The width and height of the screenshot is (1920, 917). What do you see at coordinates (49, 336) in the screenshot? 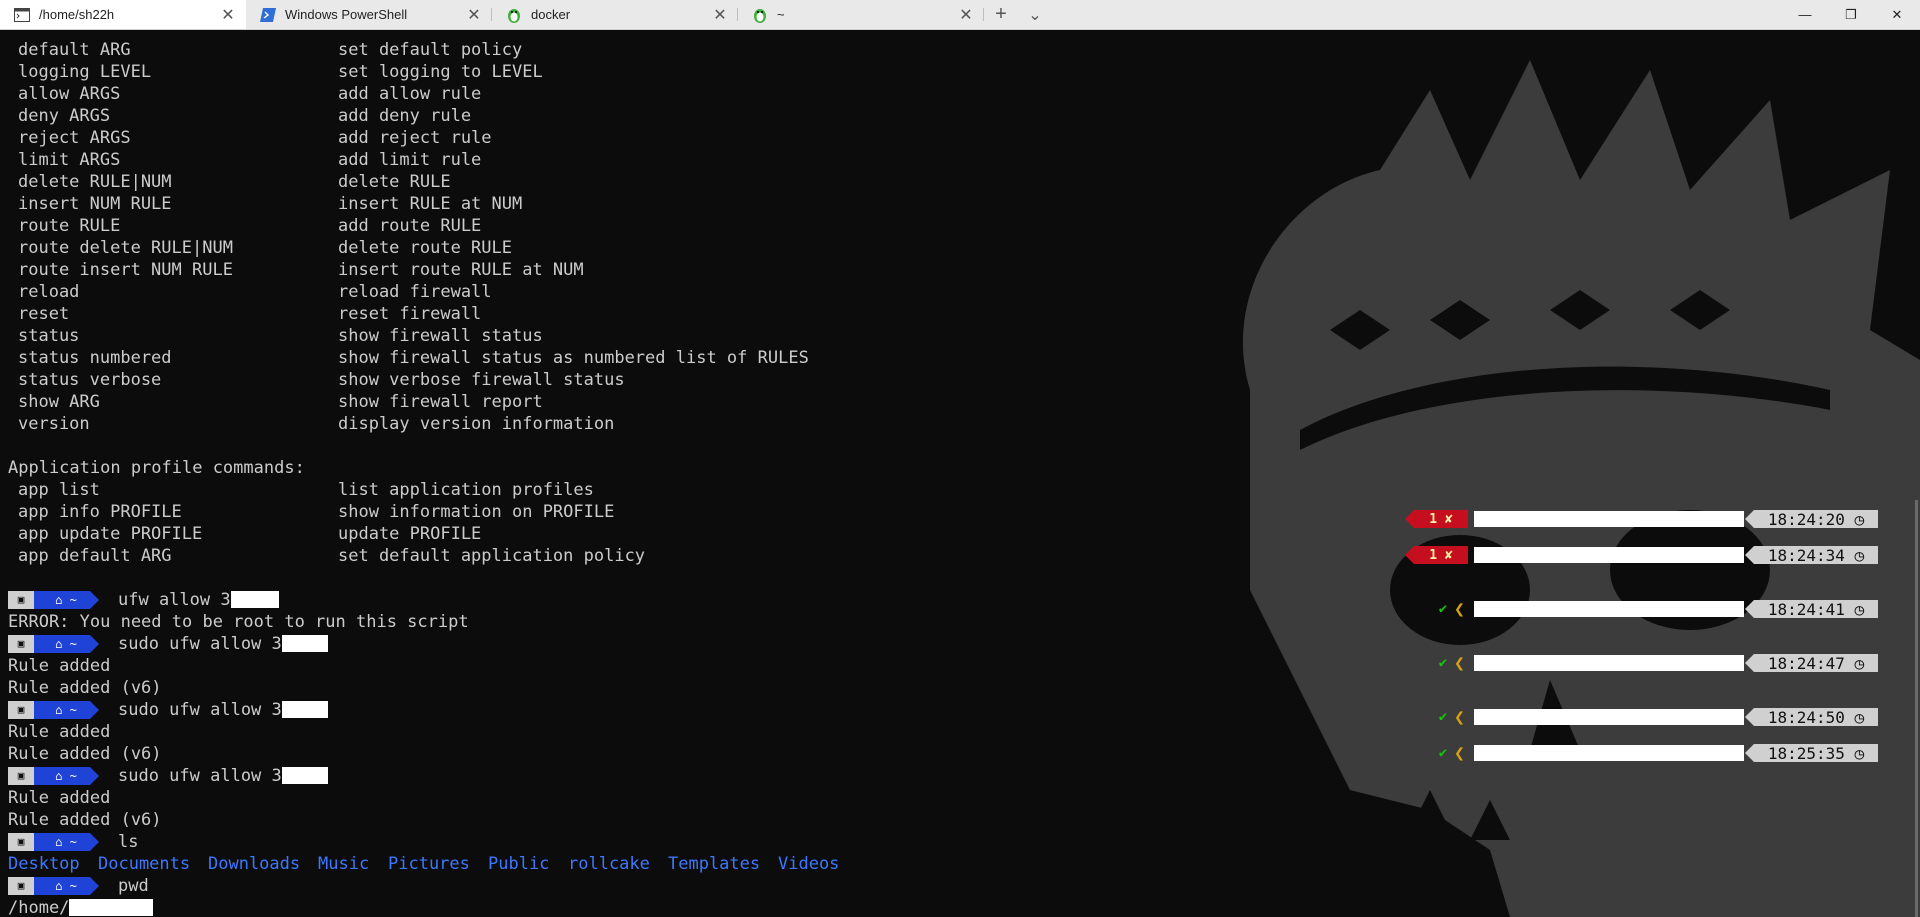
I see `help-command: status` at bounding box center [49, 336].